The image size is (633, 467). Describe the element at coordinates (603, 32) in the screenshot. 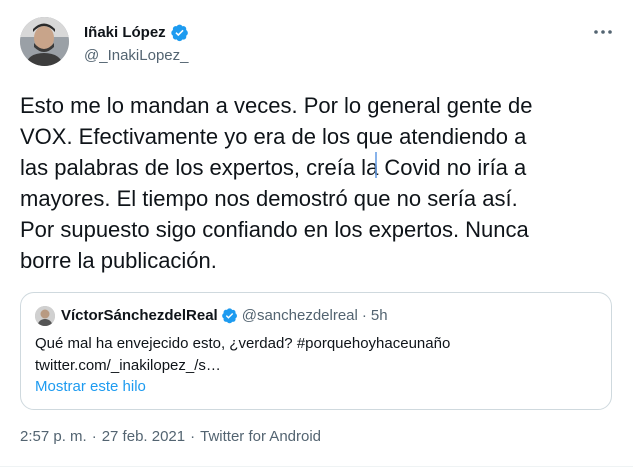

I see `more-options-icon` at that location.